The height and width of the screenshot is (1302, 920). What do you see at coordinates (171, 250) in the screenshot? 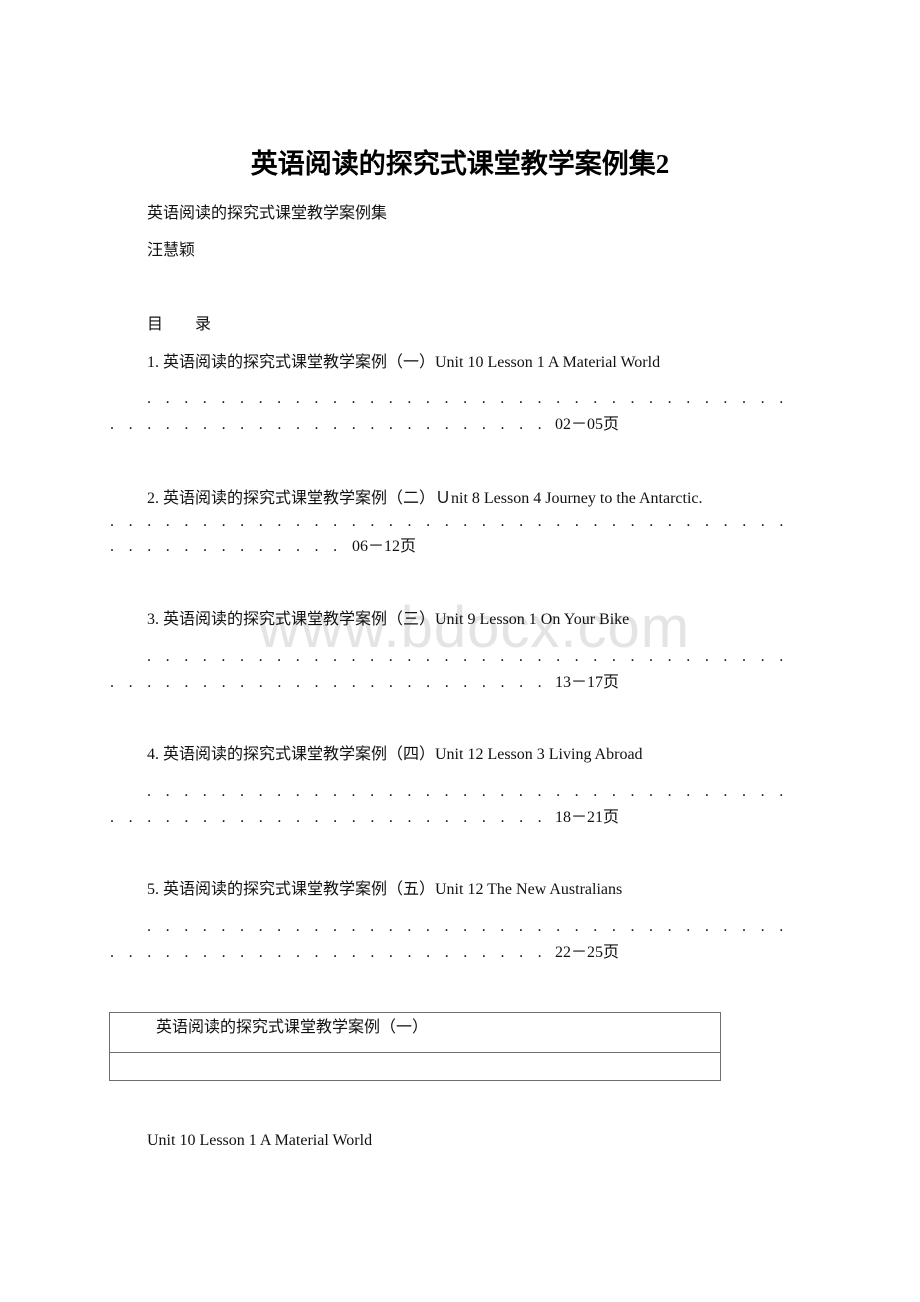
I see `author-name: 汪慧颖` at bounding box center [171, 250].